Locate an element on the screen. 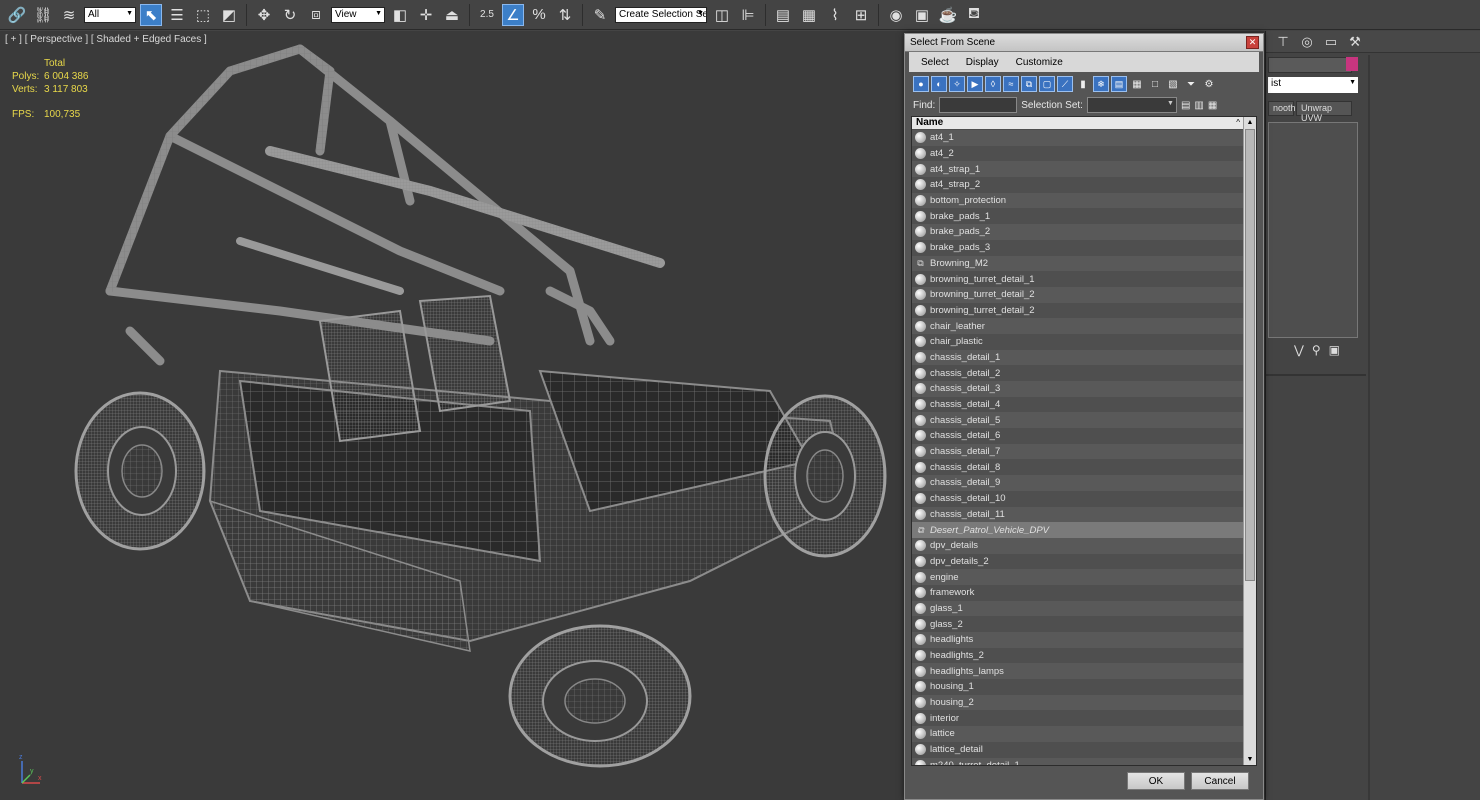 This screenshot has height=800, width=1480. snap-toggle-icon: 2.5 is located at coordinates (487, 15).